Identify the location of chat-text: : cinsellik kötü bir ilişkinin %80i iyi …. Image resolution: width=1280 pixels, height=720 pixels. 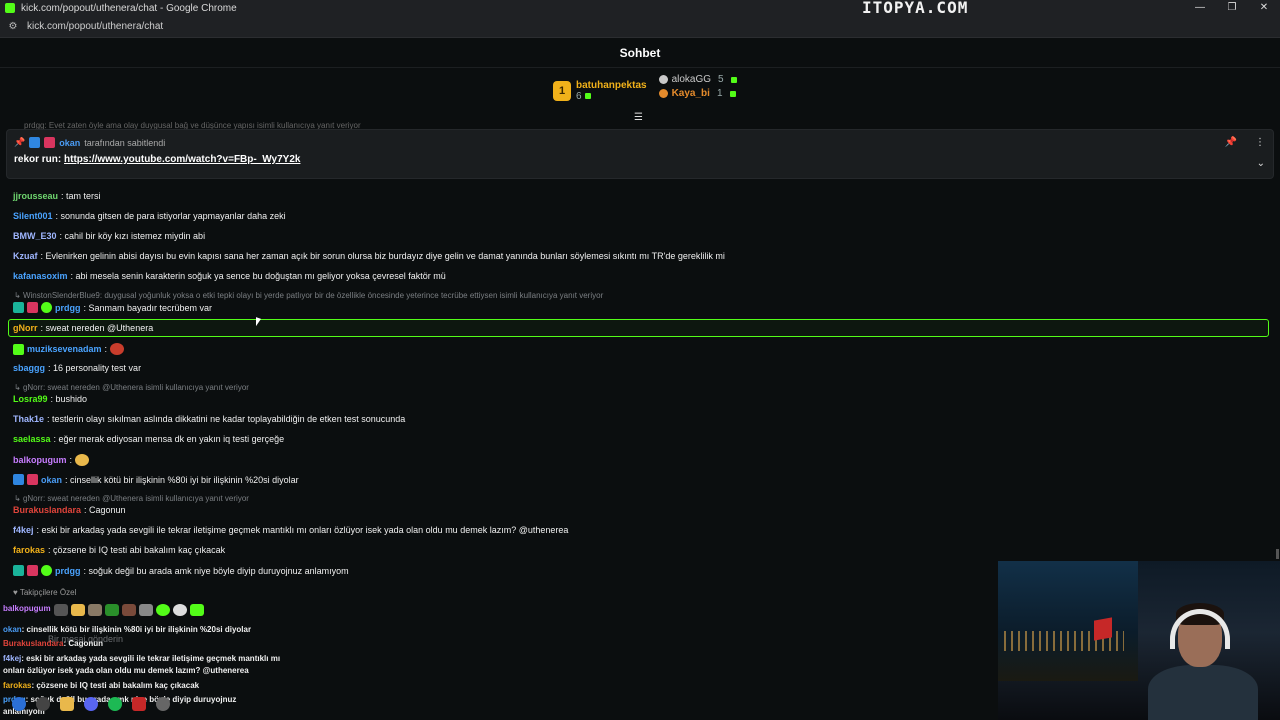
(182, 479).